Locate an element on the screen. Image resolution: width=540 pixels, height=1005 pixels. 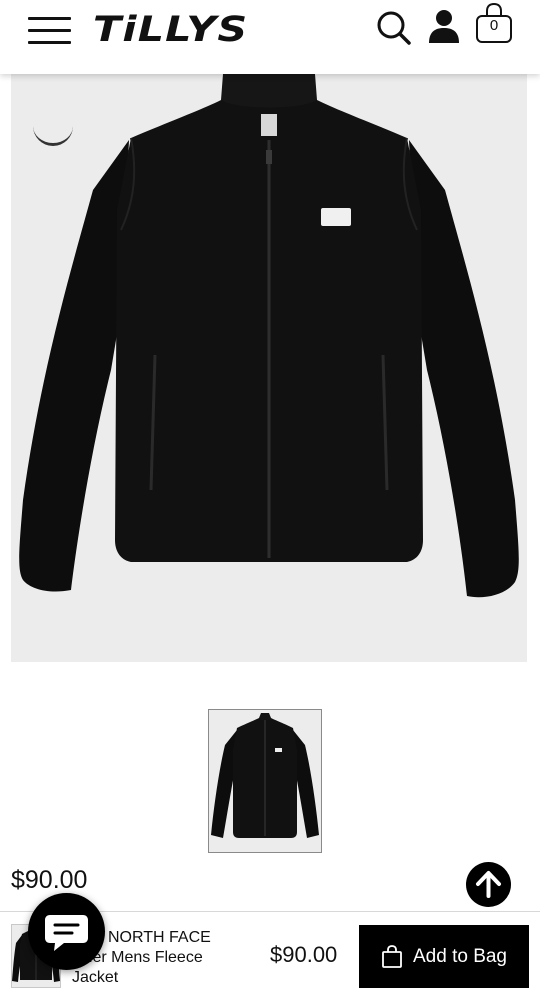
add-to-bag-button: Add to Bag is located at coordinates (444, 956).